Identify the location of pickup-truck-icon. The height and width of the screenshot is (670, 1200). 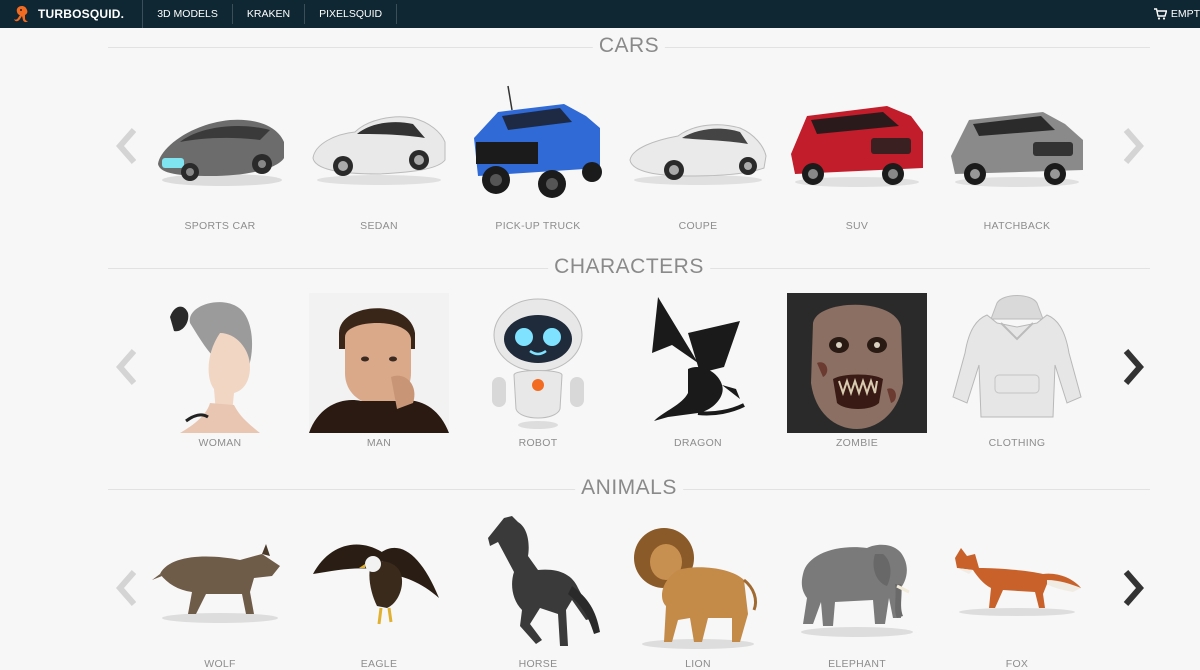
(538, 146).